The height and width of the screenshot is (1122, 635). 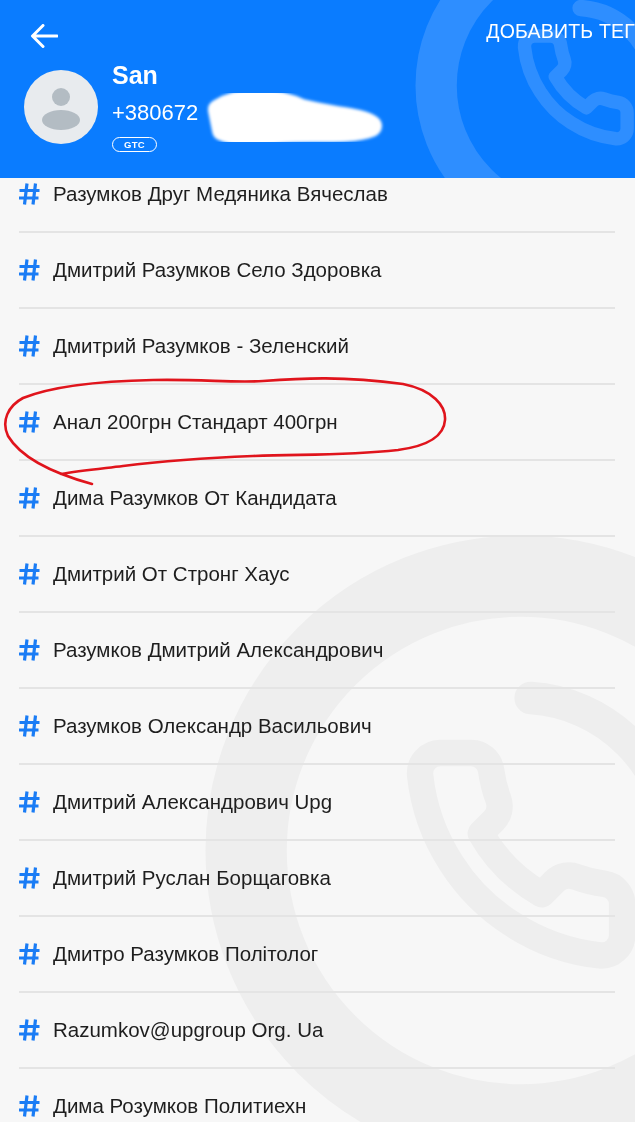 I want to click on contact-phone: +380672, so click(x=155, y=113).